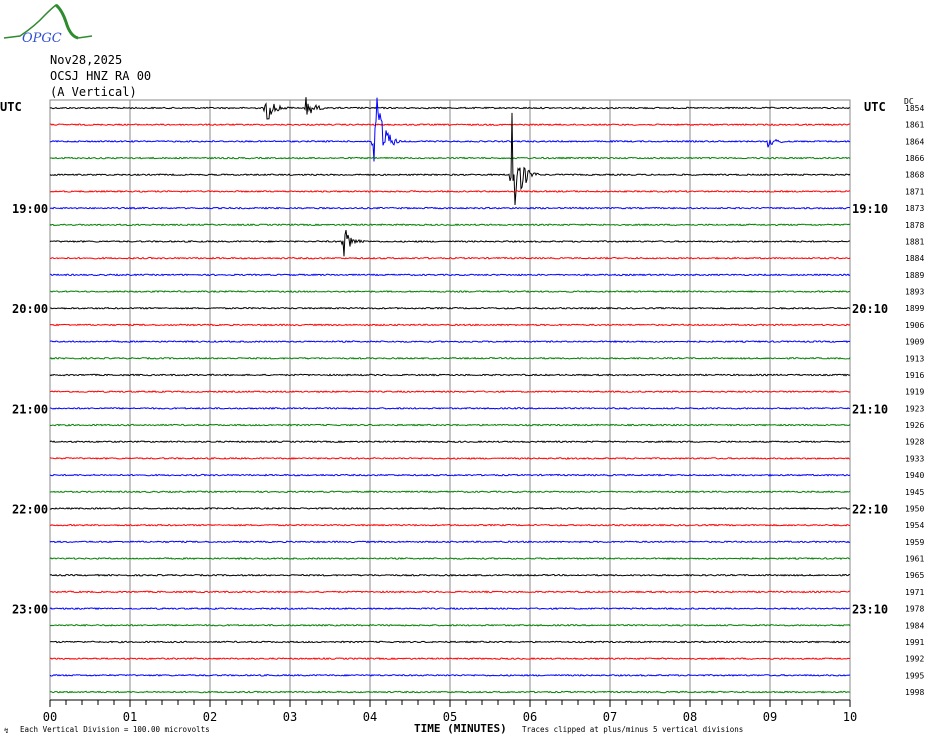 This screenshot has height=744, width=930. Describe the element at coordinates (30, 209) in the screenshot. I see `left-hour-label: 19:00` at that location.